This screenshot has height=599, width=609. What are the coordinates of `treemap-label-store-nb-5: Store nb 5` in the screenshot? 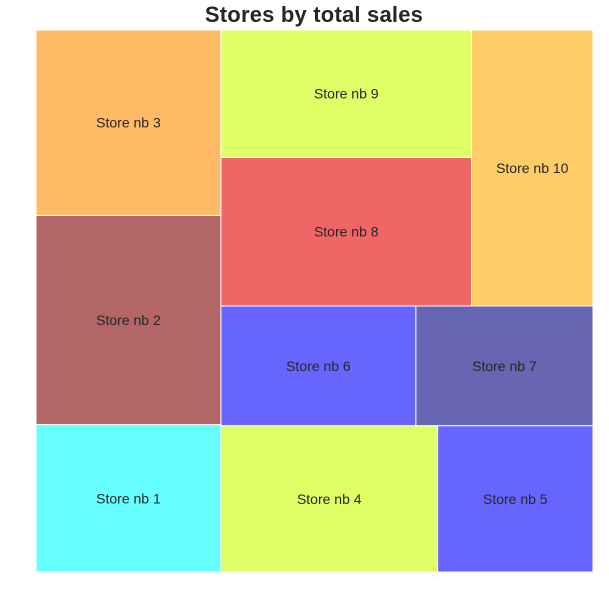 It's located at (515, 499).